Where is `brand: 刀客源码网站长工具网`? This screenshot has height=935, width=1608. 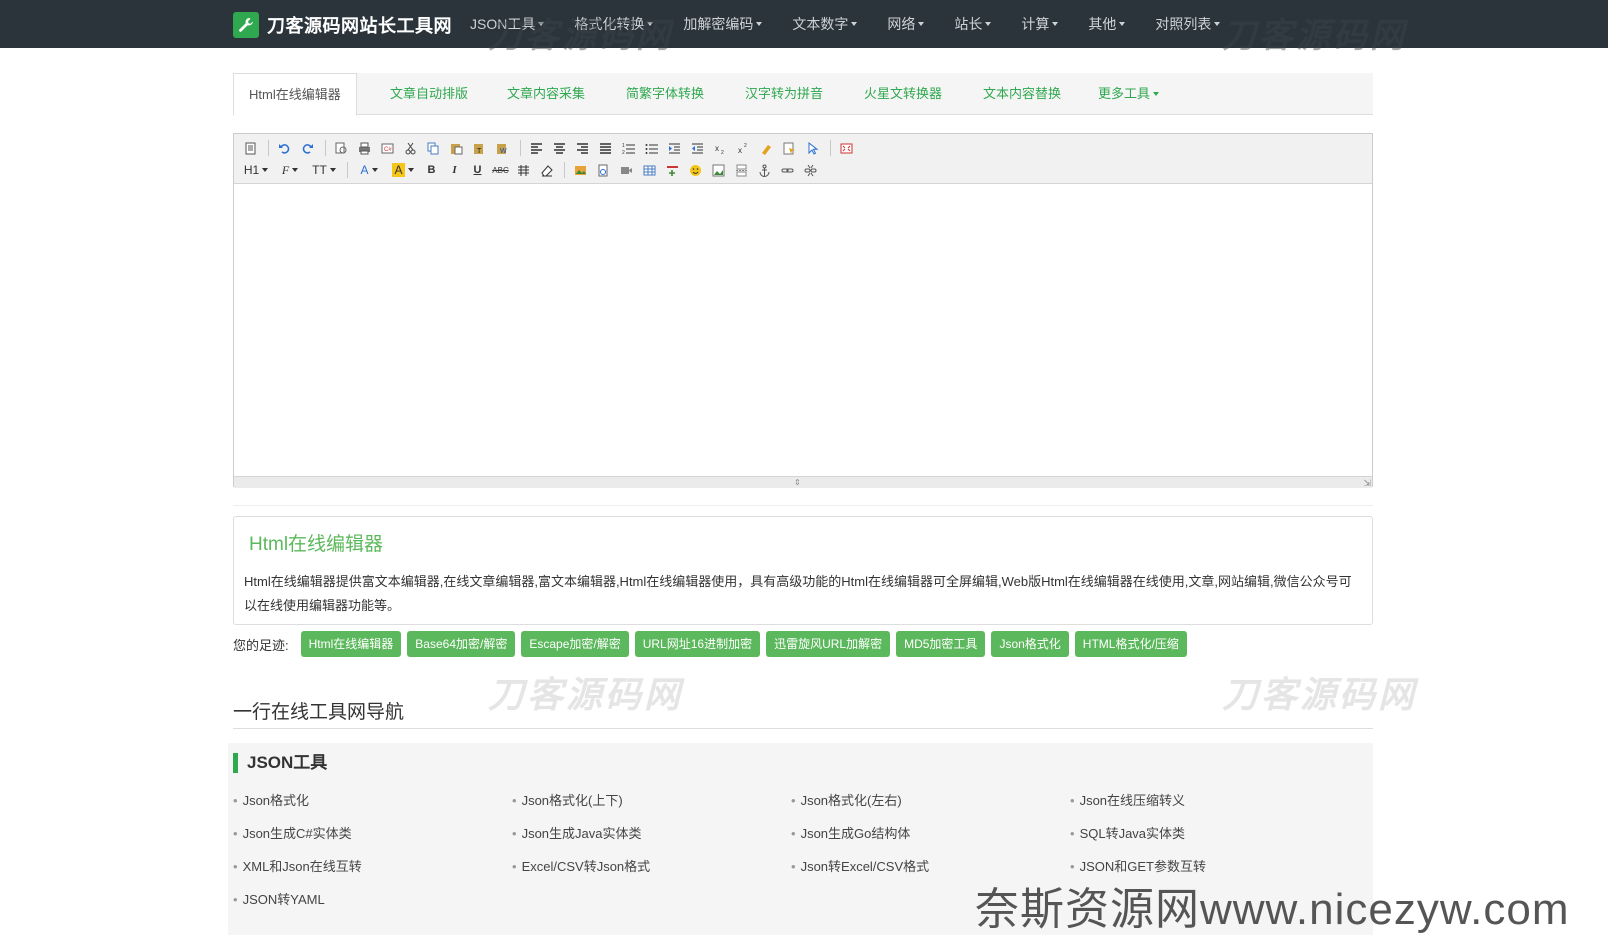
brand: 刀客源码网站长工具网 is located at coordinates (342, 25).